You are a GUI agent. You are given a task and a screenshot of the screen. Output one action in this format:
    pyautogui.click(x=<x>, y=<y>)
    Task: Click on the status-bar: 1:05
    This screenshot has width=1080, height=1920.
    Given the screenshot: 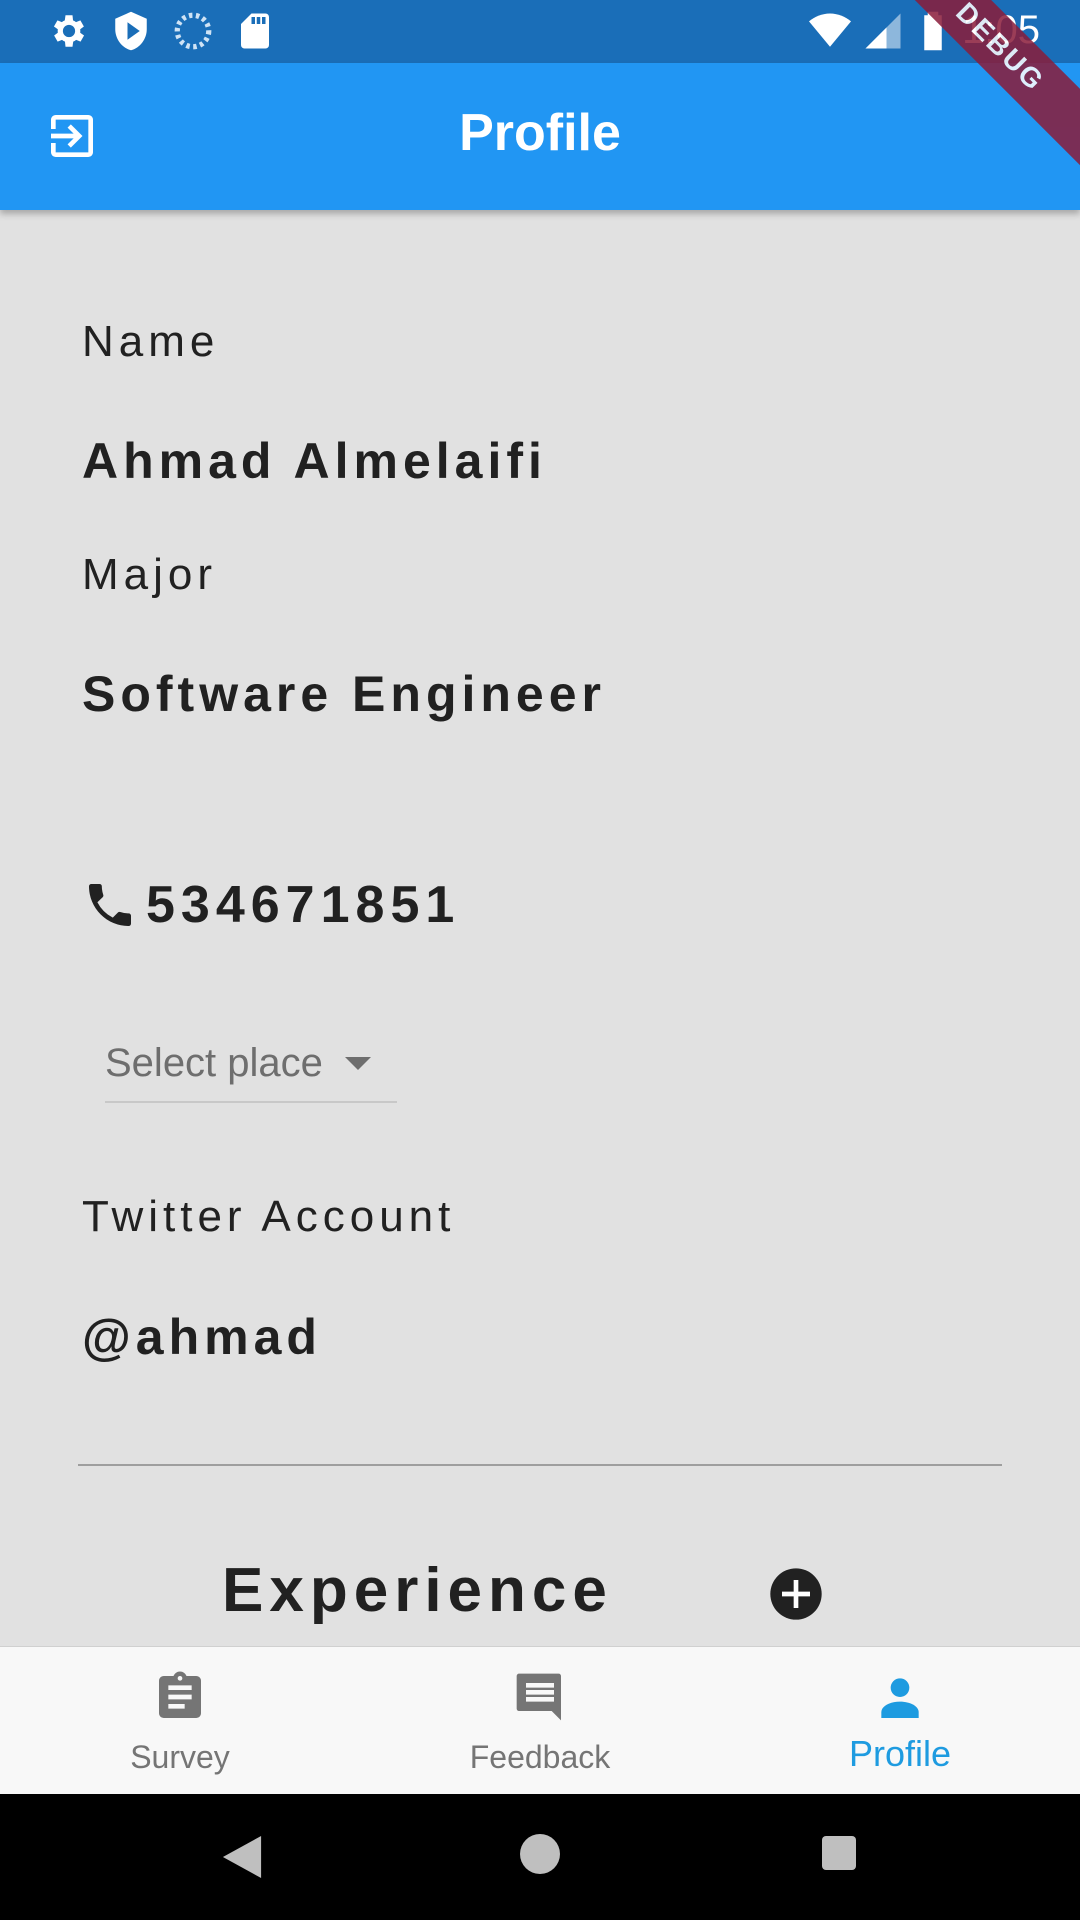 What is the action you would take?
    pyautogui.click(x=540, y=31)
    